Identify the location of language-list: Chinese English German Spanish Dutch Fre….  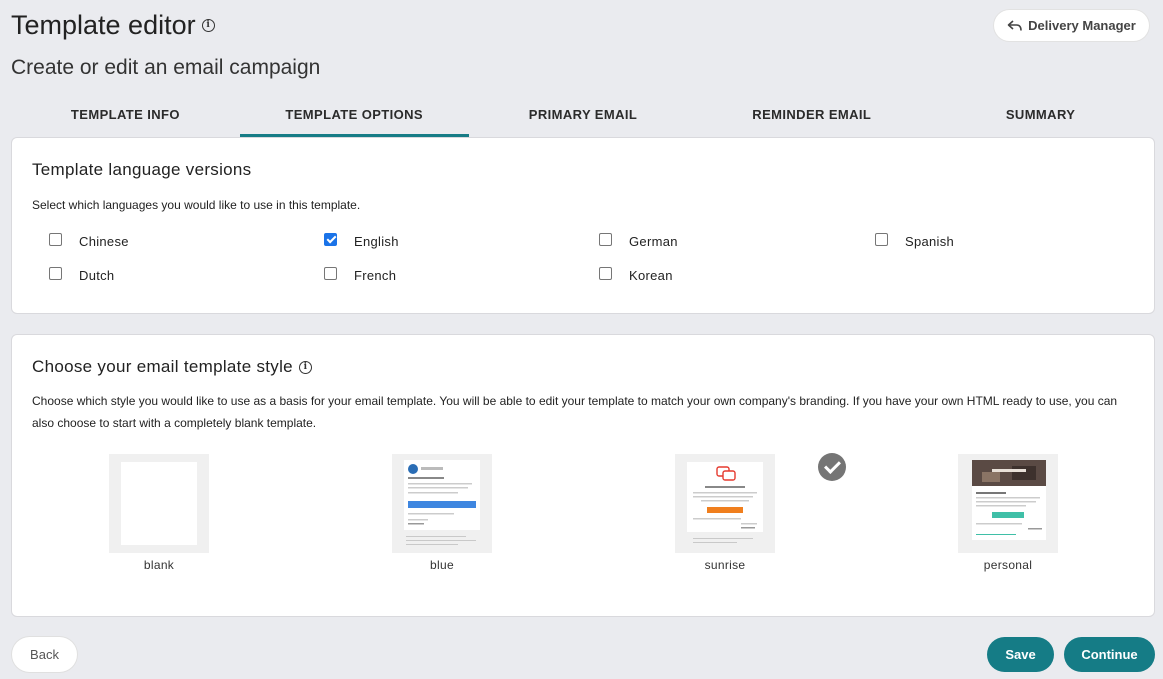
(599, 258).